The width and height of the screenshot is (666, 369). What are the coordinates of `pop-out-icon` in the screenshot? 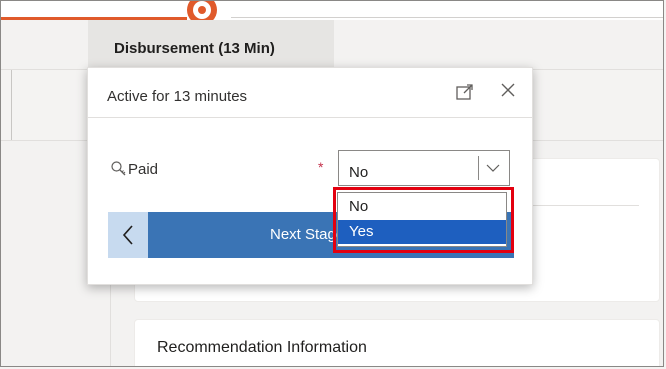 It's located at (465, 92).